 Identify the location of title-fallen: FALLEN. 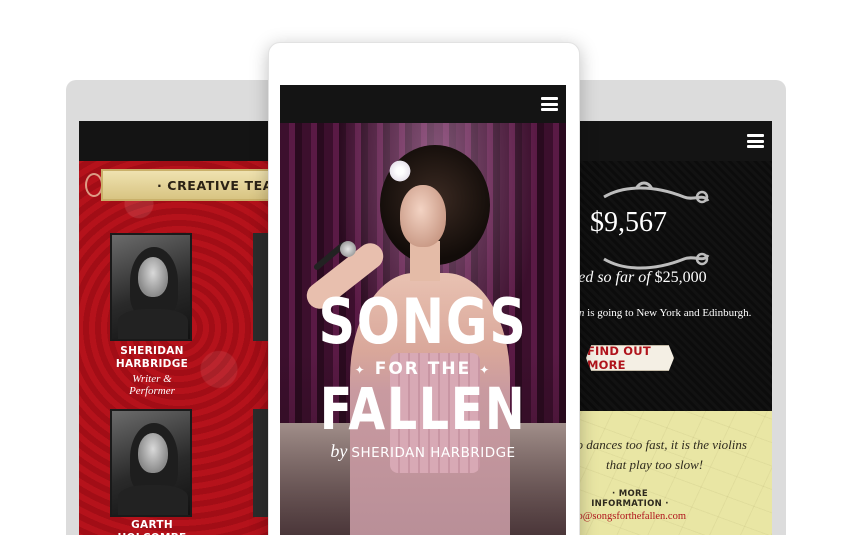
(423, 409).